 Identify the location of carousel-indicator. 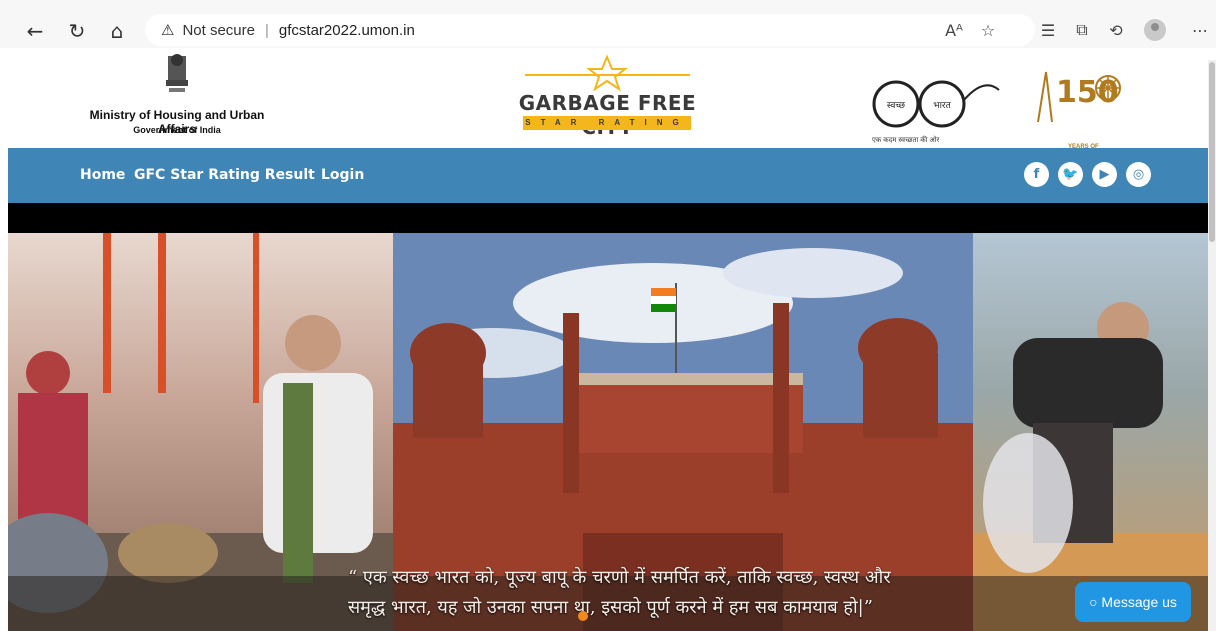
(583, 616).